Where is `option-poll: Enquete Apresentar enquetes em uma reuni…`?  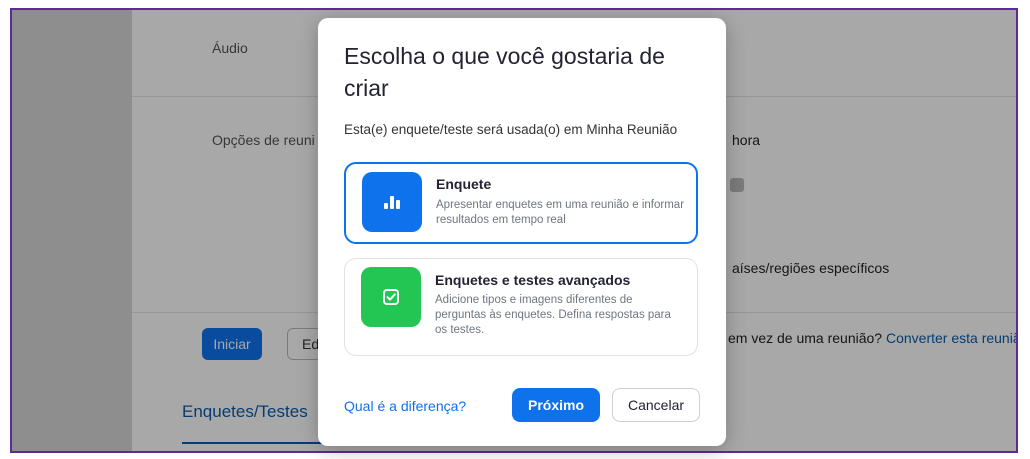
option-poll: Enquete Apresentar enquetes em uma reuni… is located at coordinates (521, 203).